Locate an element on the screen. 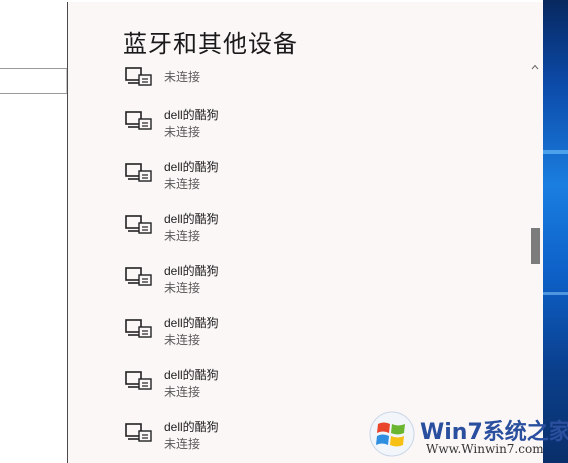 The image size is (568, 463). windows-logo is located at coordinates (392, 434).